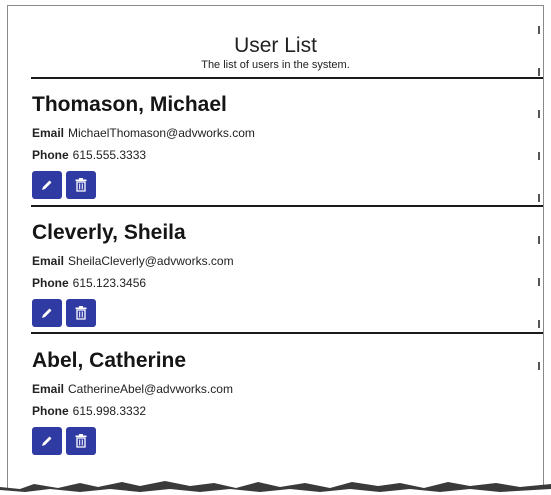 The width and height of the screenshot is (551, 495). I want to click on phone-value: 615.555.3333, so click(109, 155).